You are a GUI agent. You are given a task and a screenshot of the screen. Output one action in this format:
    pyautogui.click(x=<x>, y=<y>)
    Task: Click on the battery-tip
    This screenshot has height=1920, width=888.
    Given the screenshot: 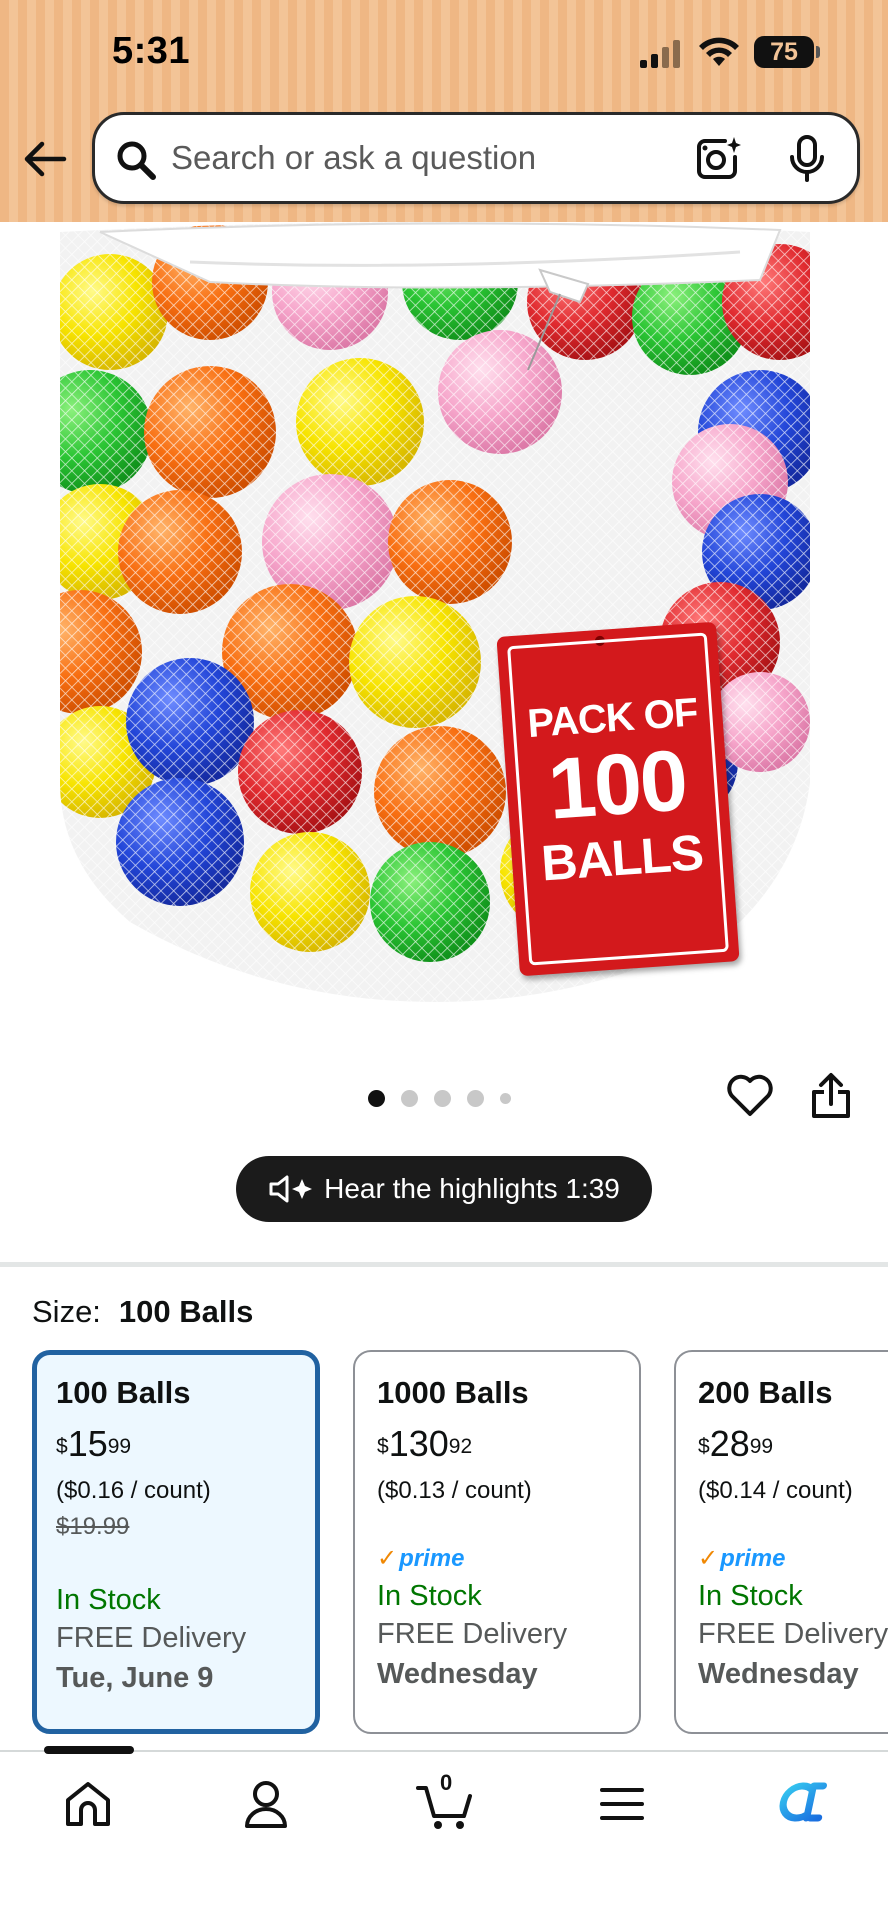 What is the action you would take?
    pyautogui.click(x=818, y=52)
    